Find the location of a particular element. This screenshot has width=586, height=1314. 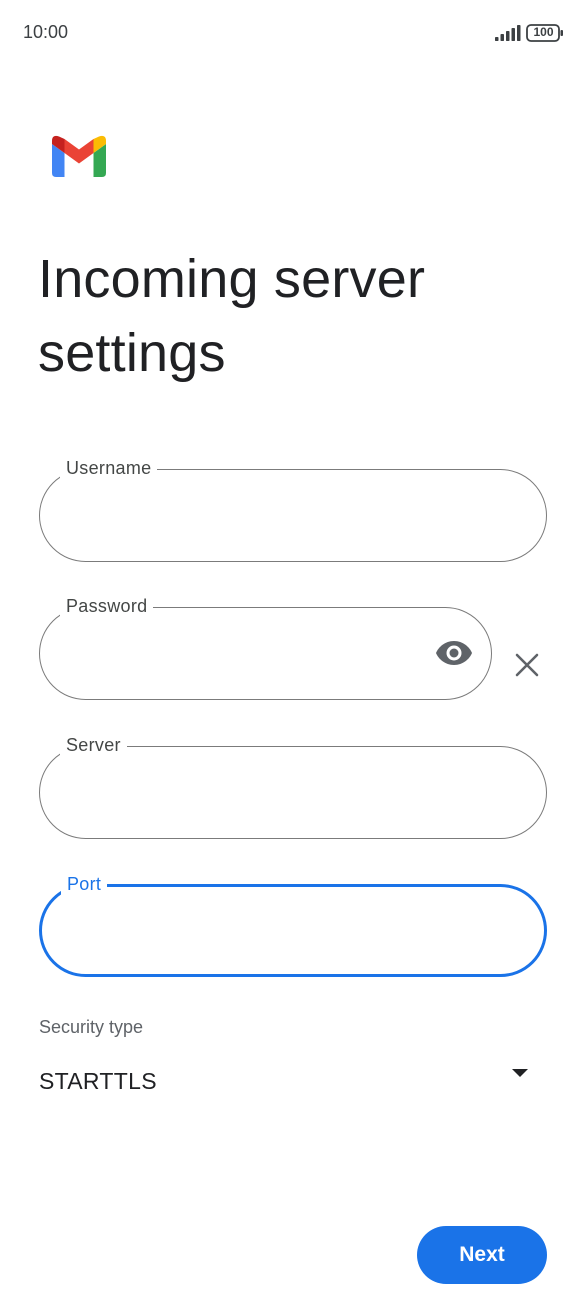

close-icon is located at coordinates (527, 665).